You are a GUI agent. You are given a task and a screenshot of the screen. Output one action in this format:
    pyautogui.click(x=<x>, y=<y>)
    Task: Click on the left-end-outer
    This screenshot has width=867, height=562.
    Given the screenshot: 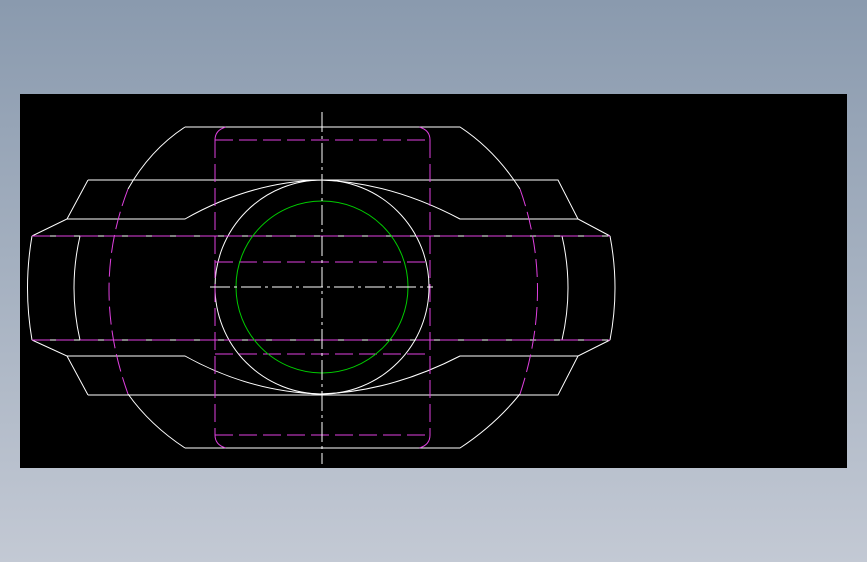 What is the action you would take?
    pyautogui.click(x=30, y=288)
    